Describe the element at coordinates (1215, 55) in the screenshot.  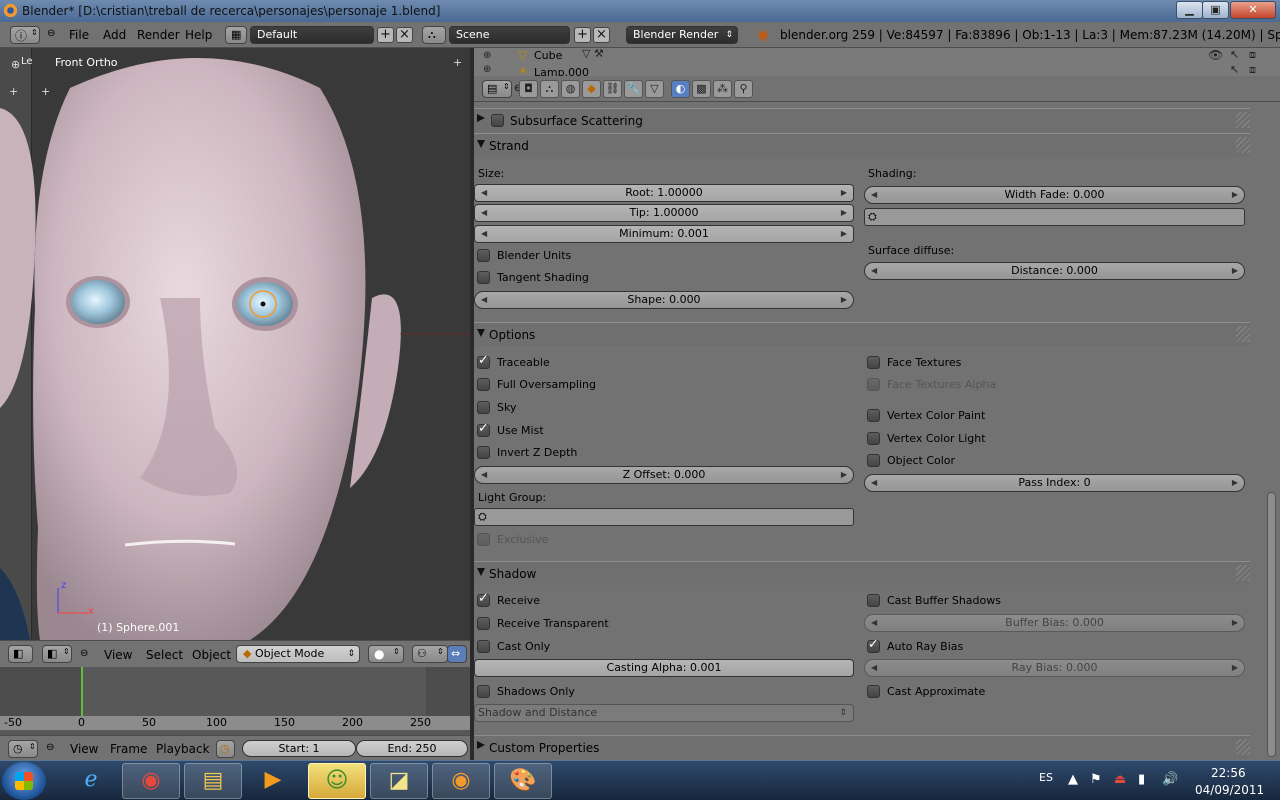
I see `visibility-eye-icon: 👁` at that location.